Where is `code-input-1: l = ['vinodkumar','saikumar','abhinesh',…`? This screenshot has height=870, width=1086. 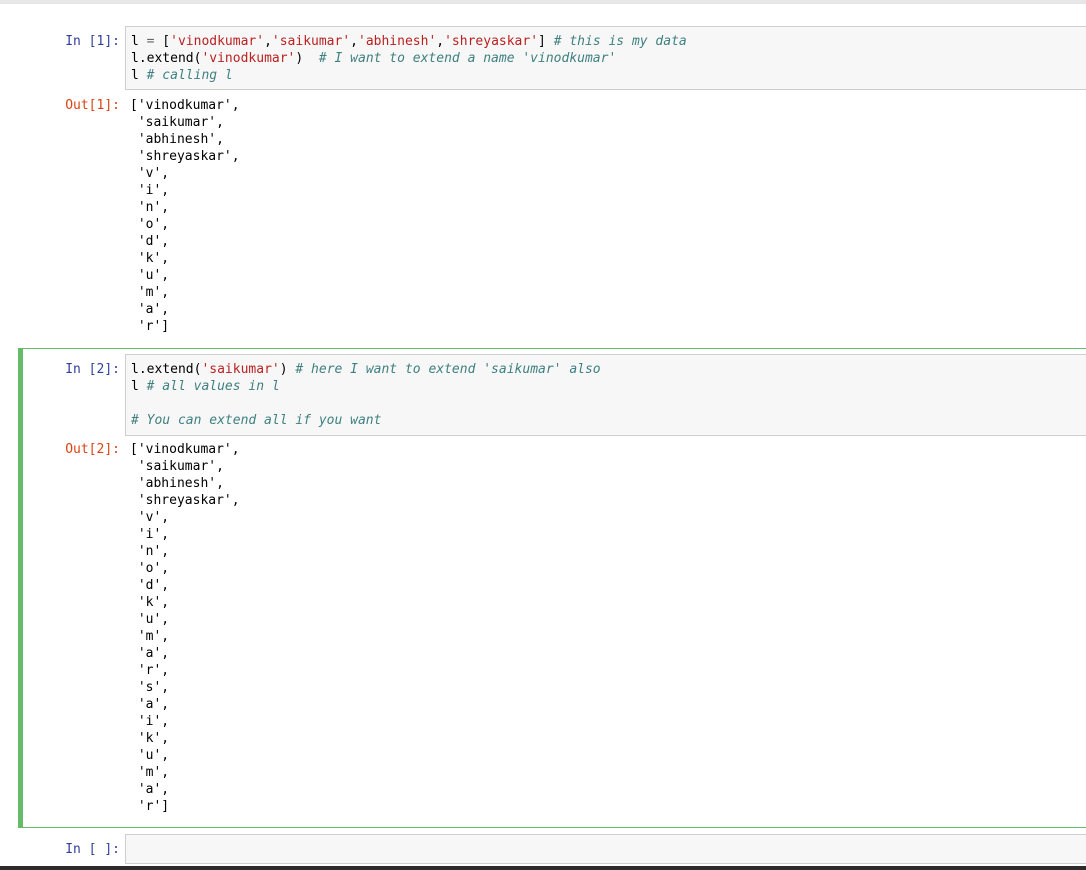 code-input-1: l = ['vinodkumar','saikumar','abhinesh',… is located at coordinates (605, 58).